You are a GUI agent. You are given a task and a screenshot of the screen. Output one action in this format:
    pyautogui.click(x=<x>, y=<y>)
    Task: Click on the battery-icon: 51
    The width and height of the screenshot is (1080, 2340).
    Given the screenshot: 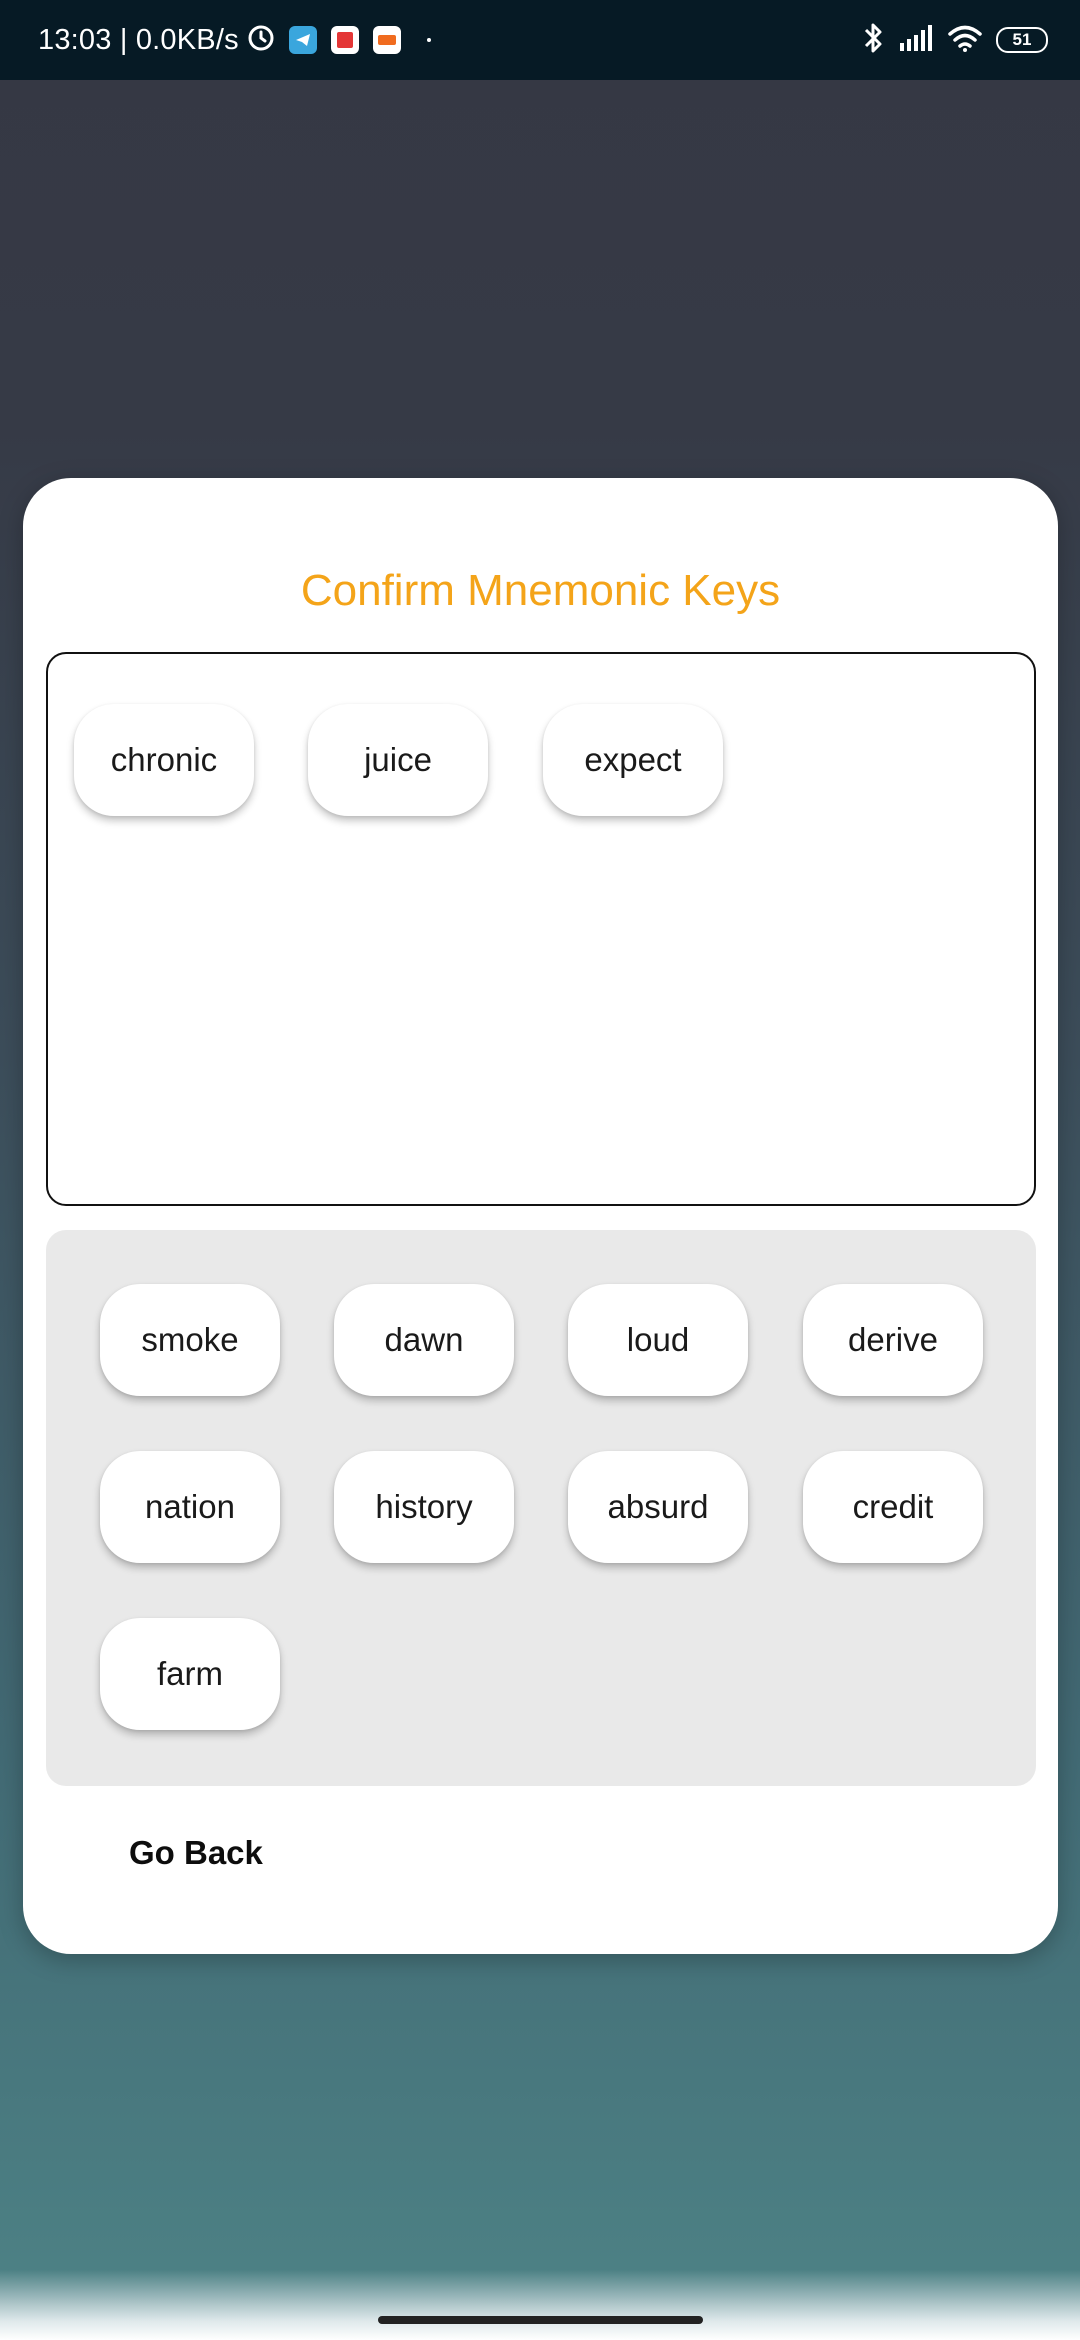 What is the action you would take?
    pyautogui.click(x=1022, y=40)
    